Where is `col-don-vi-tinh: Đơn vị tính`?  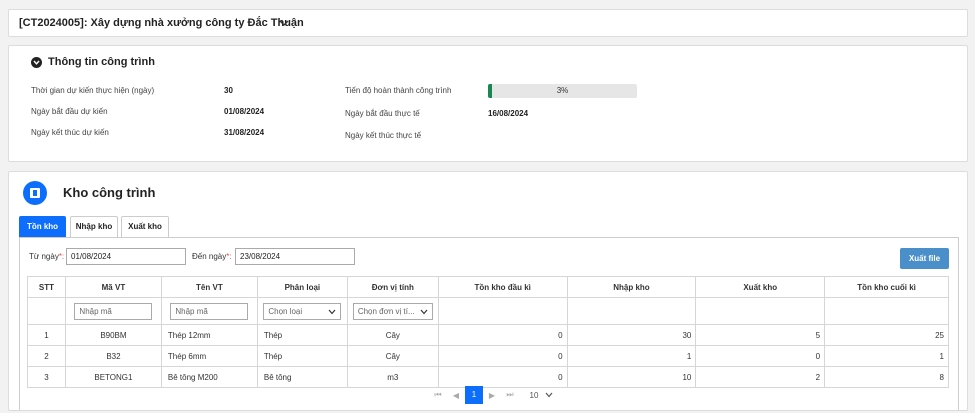
col-don-vi-tinh: Đơn vị tính is located at coordinates (392, 287).